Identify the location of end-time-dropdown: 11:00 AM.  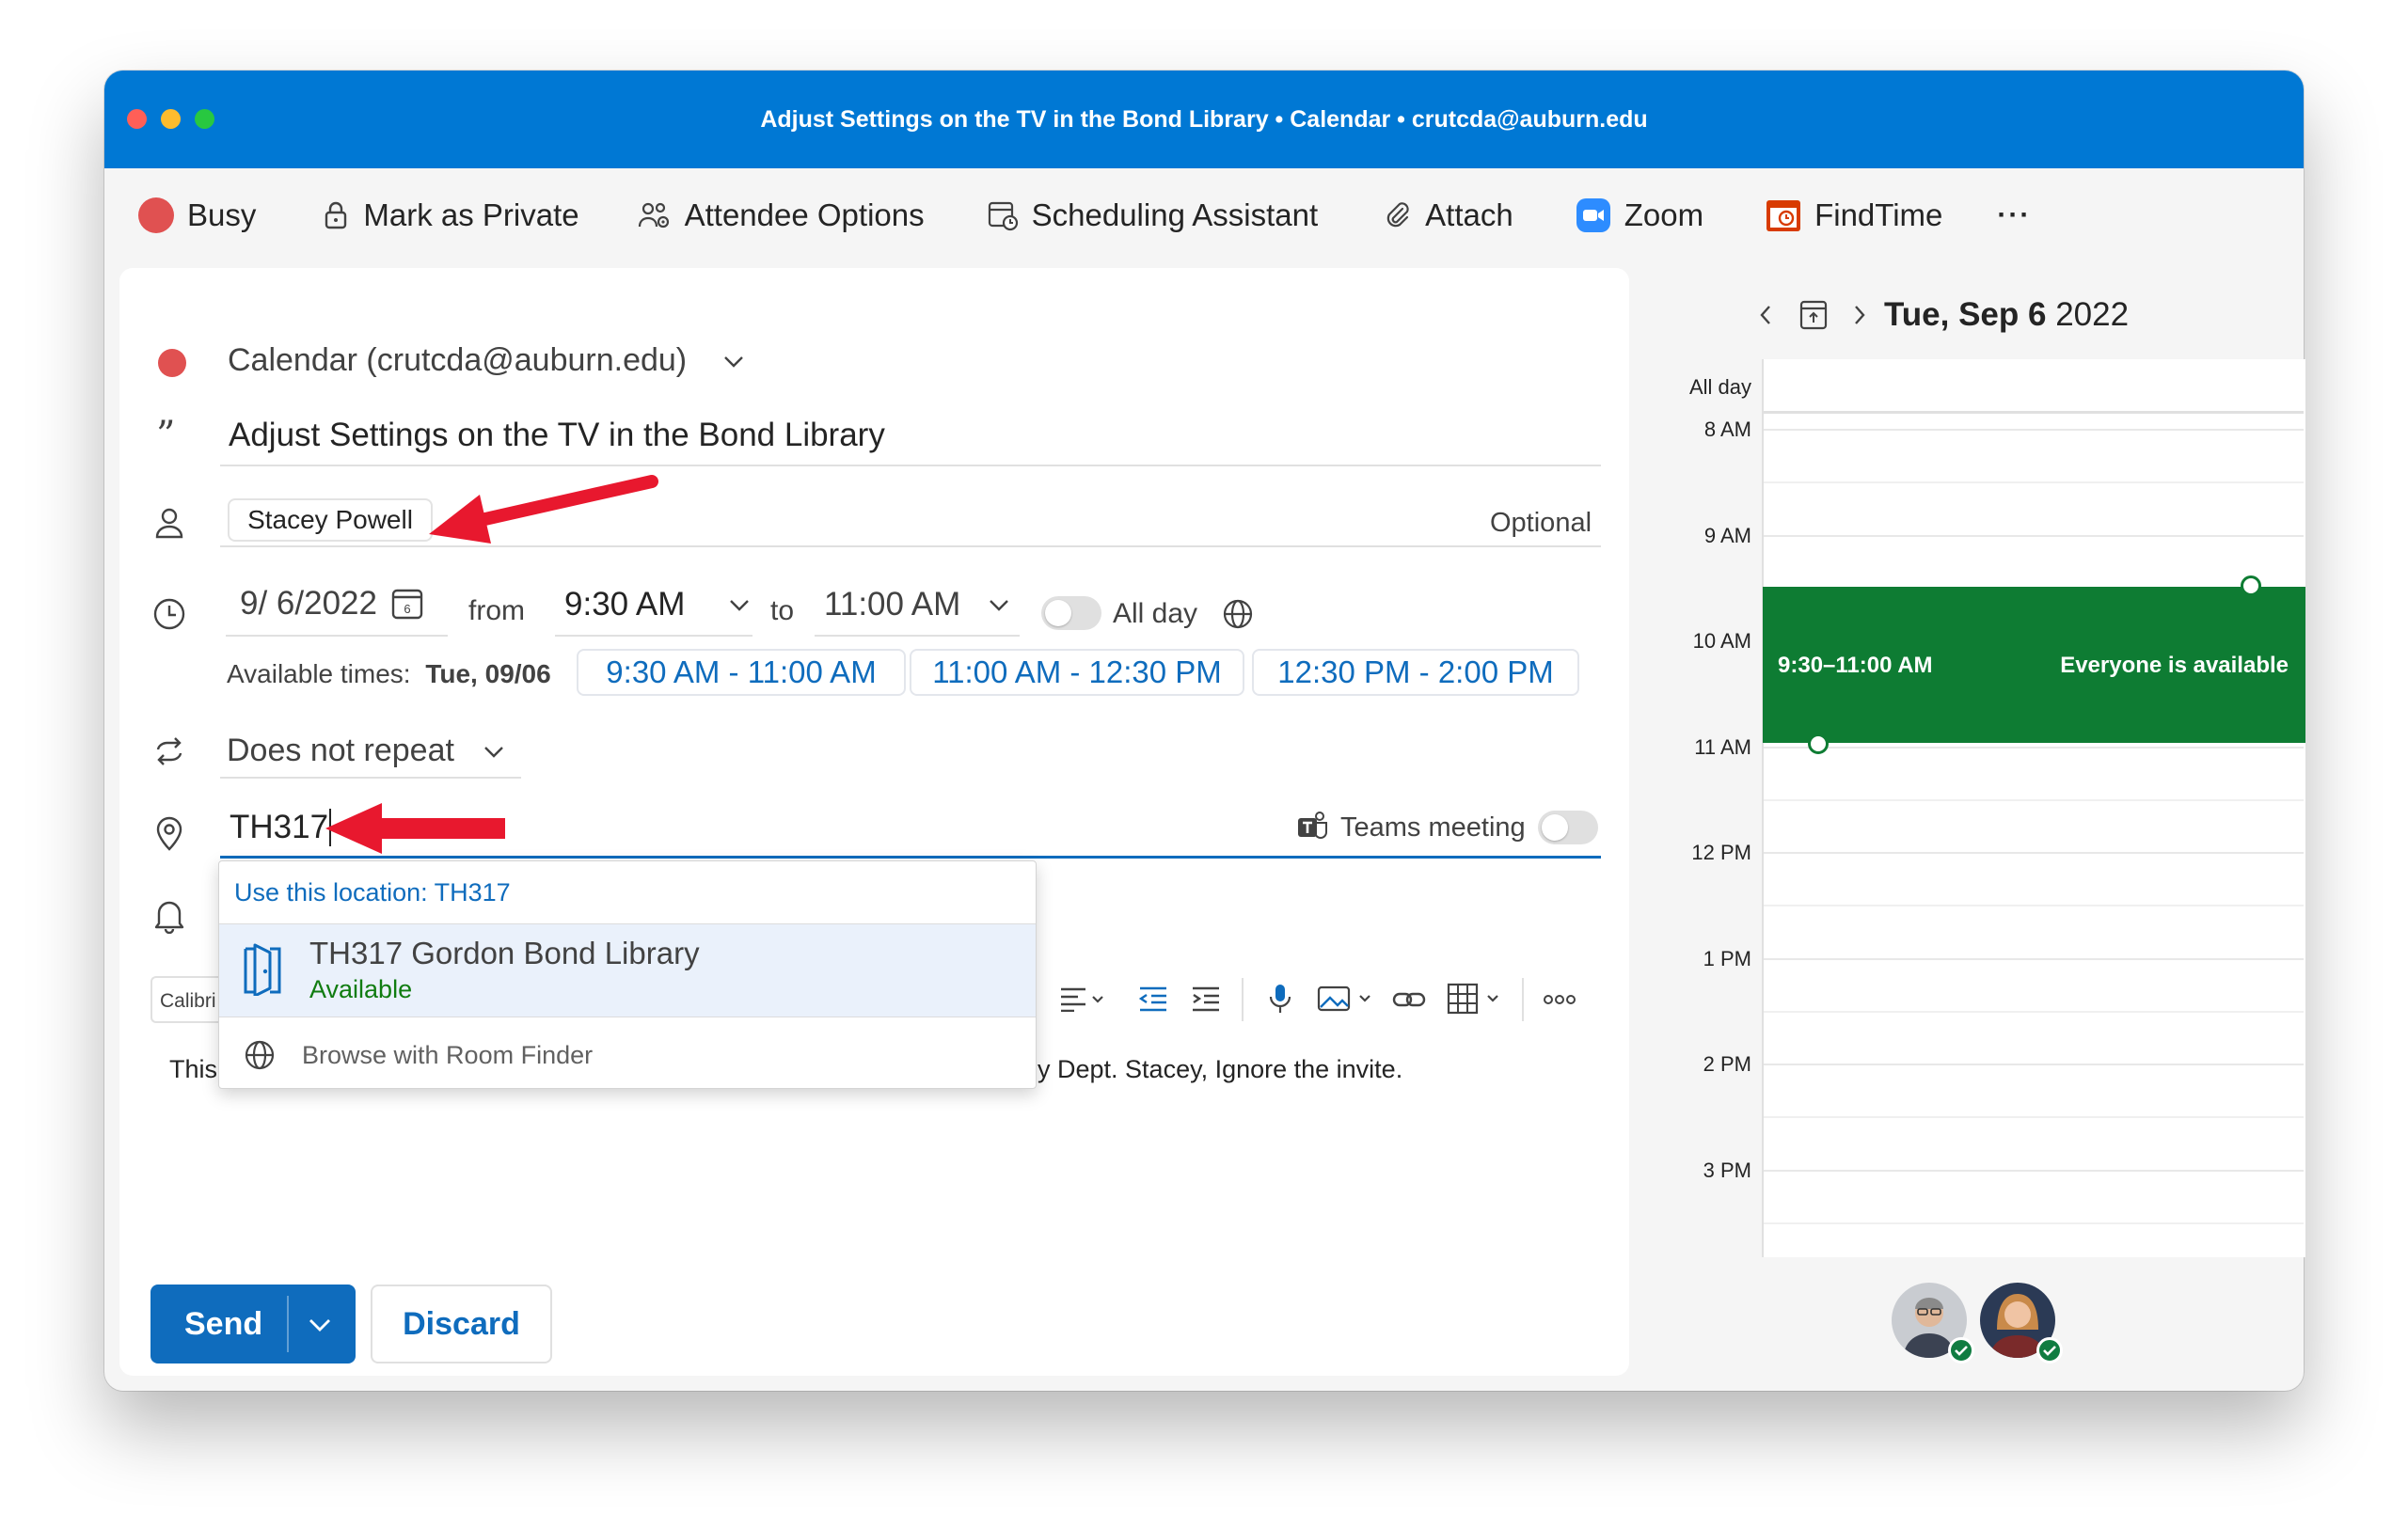
(917, 605).